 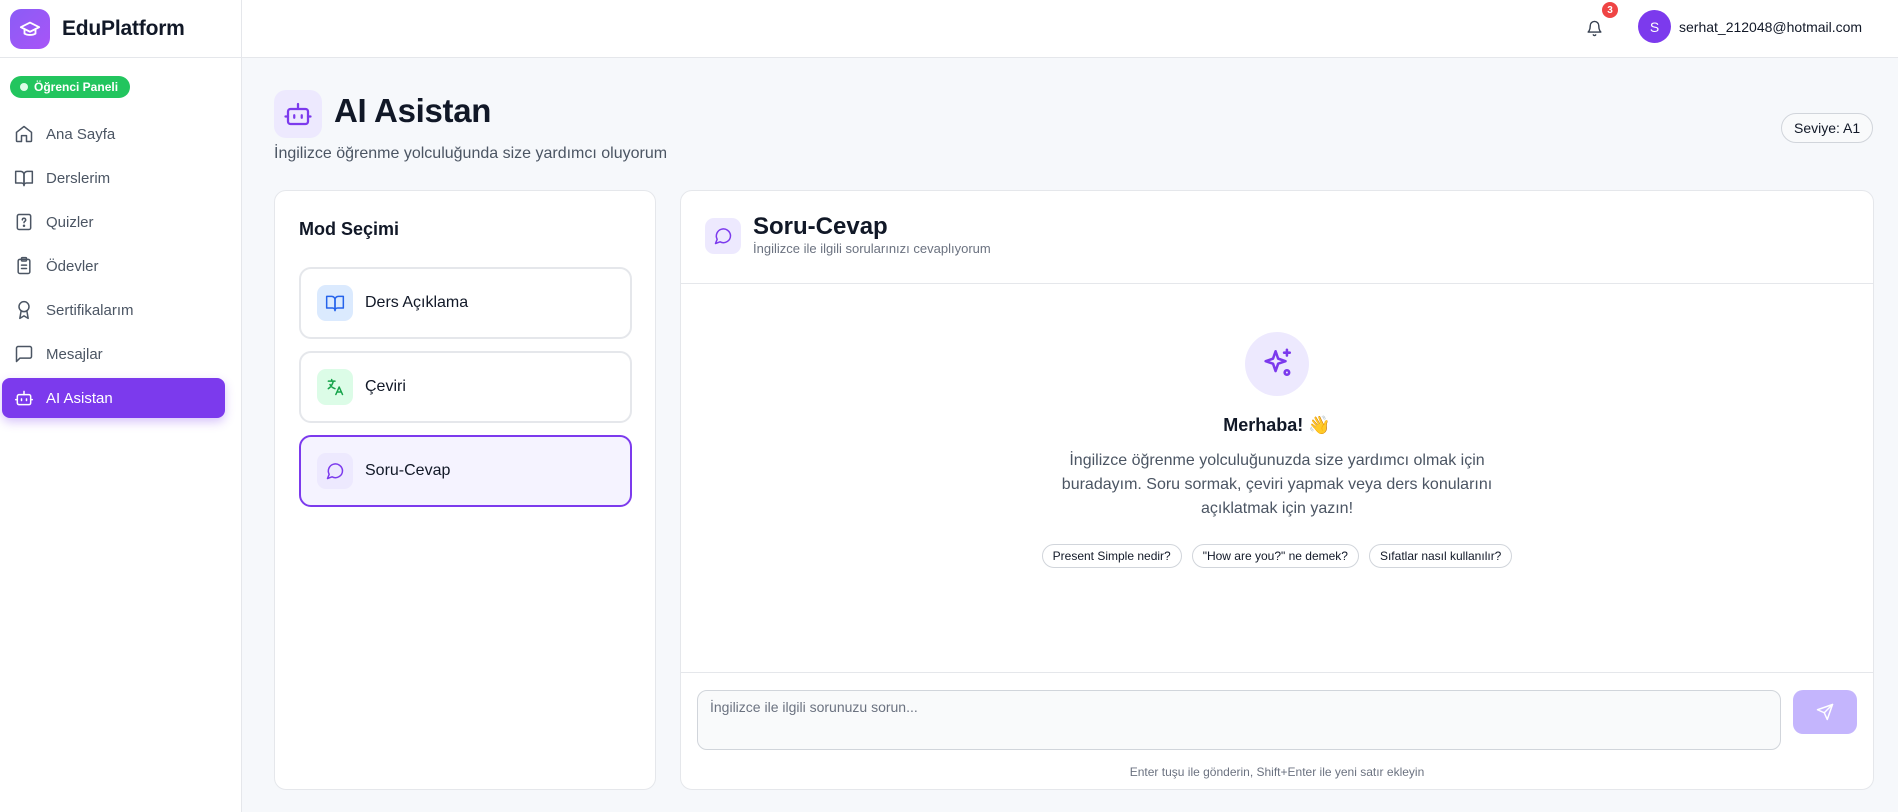 I want to click on role-badge: Öğrenci Paneli, so click(x=70, y=87).